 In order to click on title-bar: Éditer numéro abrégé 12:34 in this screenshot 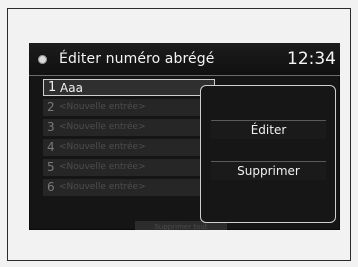, I will do `click(184, 59)`.